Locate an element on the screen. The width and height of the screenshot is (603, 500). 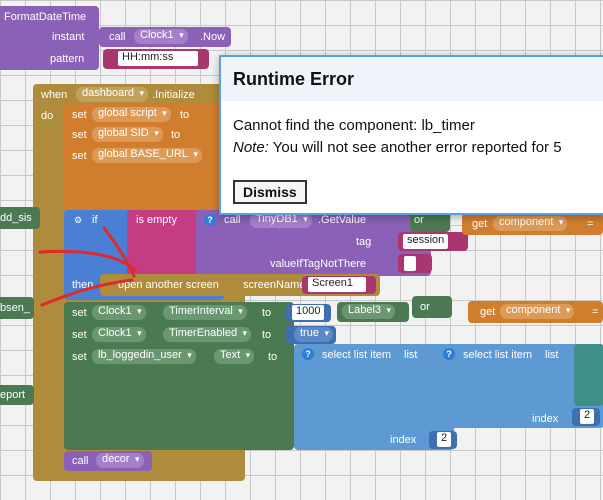
instant-label: instant is located at coordinates (68, 37).